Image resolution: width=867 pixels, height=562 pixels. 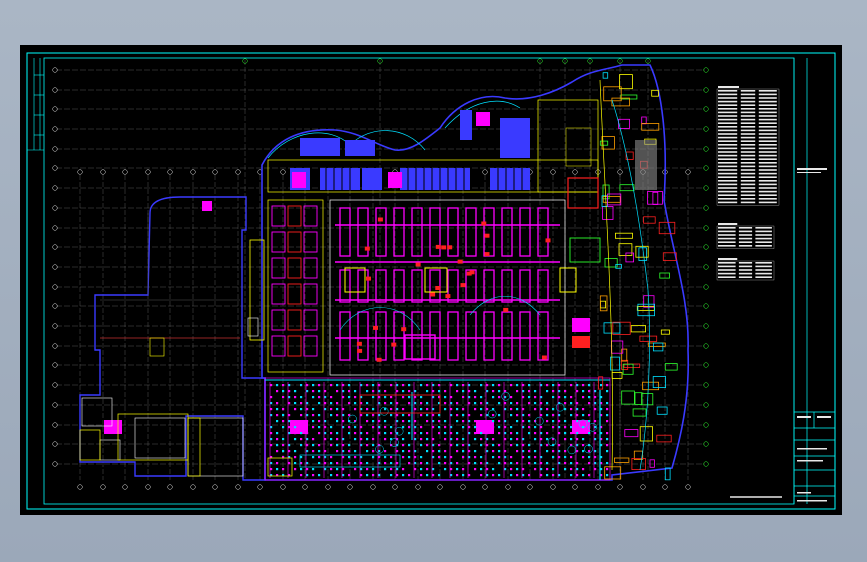 What do you see at coordinates (572, 450) in the screenshot?
I see `diffuser` at bounding box center [572, 450].